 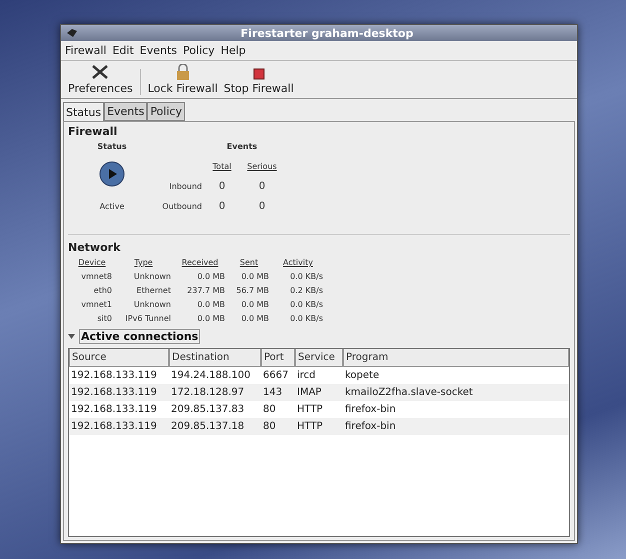 What do you see at coordinates (92, 262) in the screenshot?
I see `column-header: Device` at bounding box center [92, 262].